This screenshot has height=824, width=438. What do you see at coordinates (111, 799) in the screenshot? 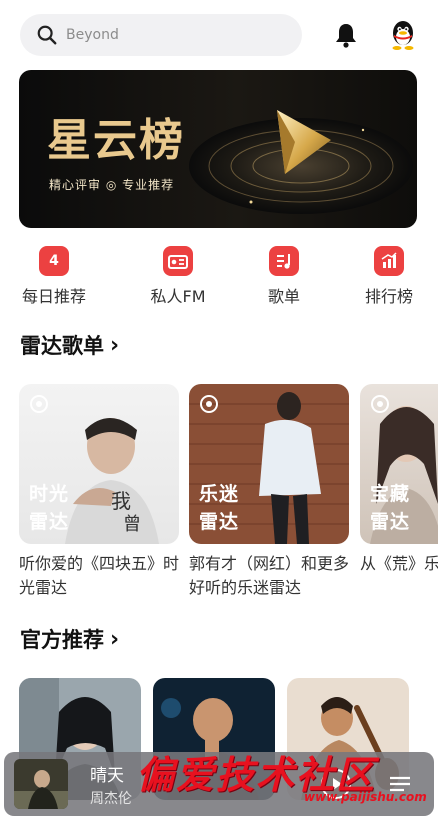
I see `player-artist: 周杰伦` at bounding box center [111, 799].